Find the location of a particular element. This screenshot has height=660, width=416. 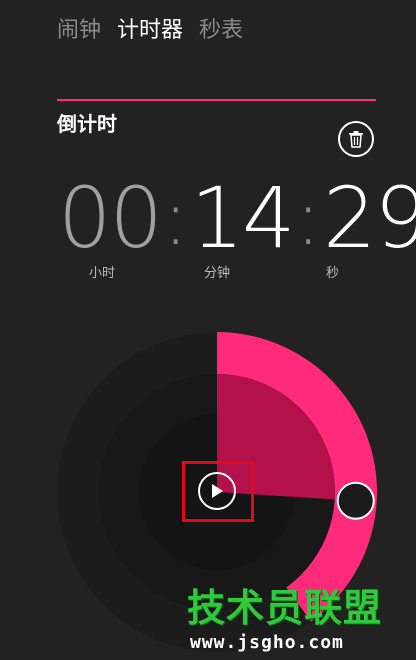

seconds-value: 29 is located at coordinates (369, 218).